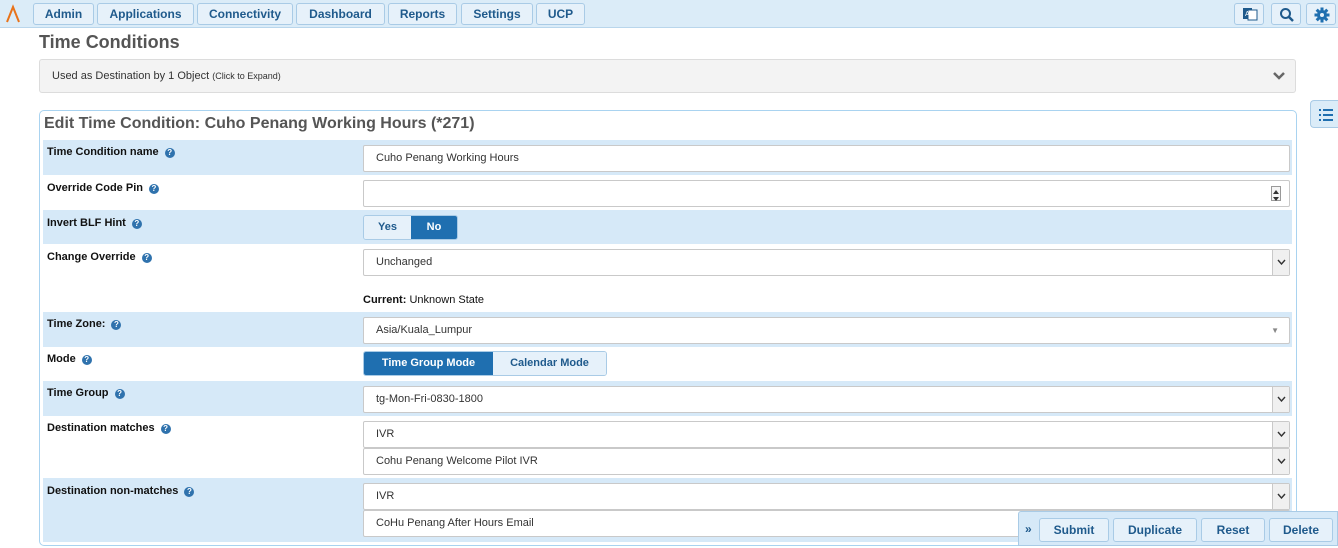 The width and height of the screenshot is (1338, 548). What do you see at coordinates (457, 461) in the screenshot?
I see `dest-match-target-value: Cohu Penang Welcome Pilot IVR` at bounding box center [457, 461].